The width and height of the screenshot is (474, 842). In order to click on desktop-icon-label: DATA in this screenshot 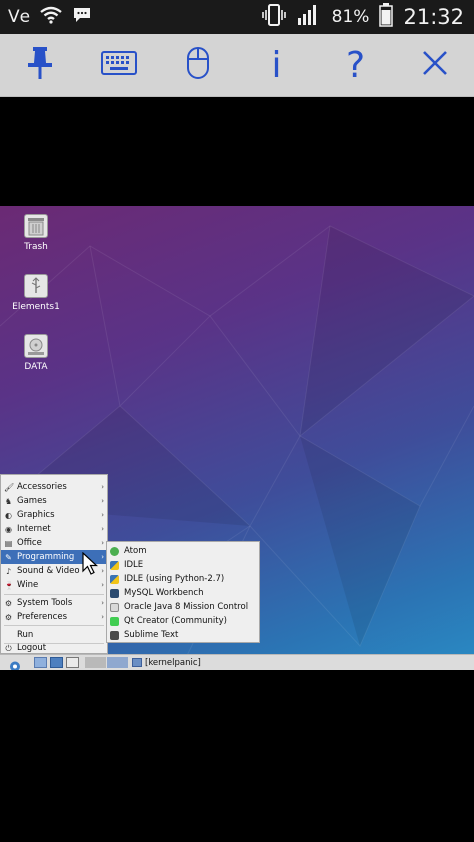, I will do `click(36, 367)`.